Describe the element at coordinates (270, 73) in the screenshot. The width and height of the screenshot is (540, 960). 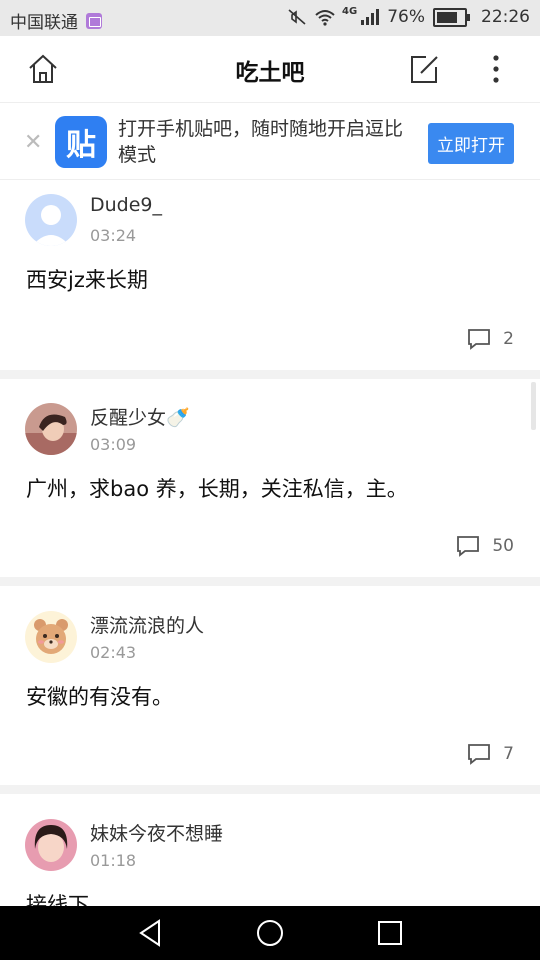
I see `page-title: 吃土吧` at that location.